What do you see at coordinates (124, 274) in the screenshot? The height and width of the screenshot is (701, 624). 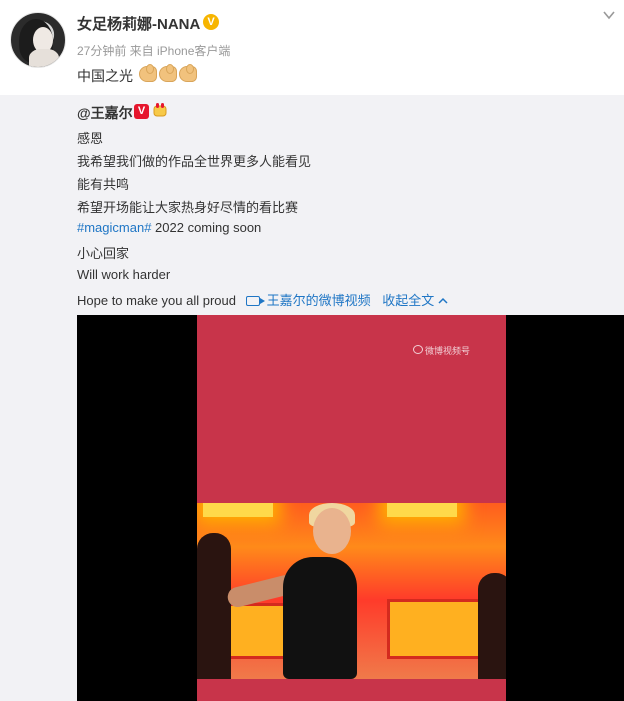 I see `repost-line-work: Will work harder` at bounding box center [124, 274].